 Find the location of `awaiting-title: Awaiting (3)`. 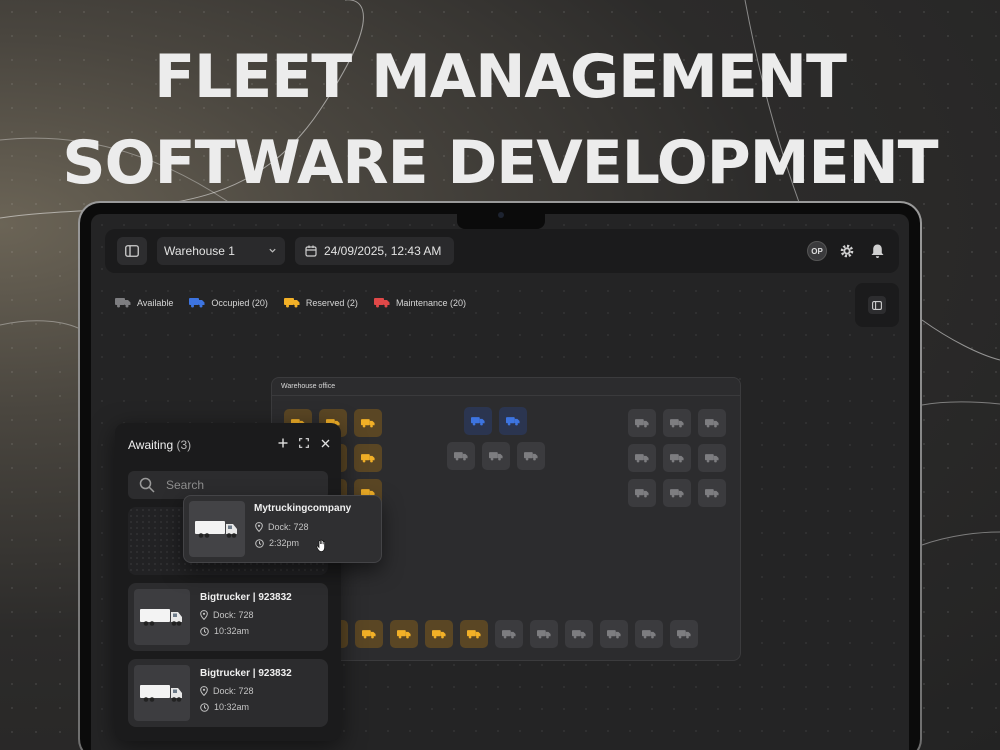

awaiting-title: Awaiting (3) is located at coordinates (159, 445).